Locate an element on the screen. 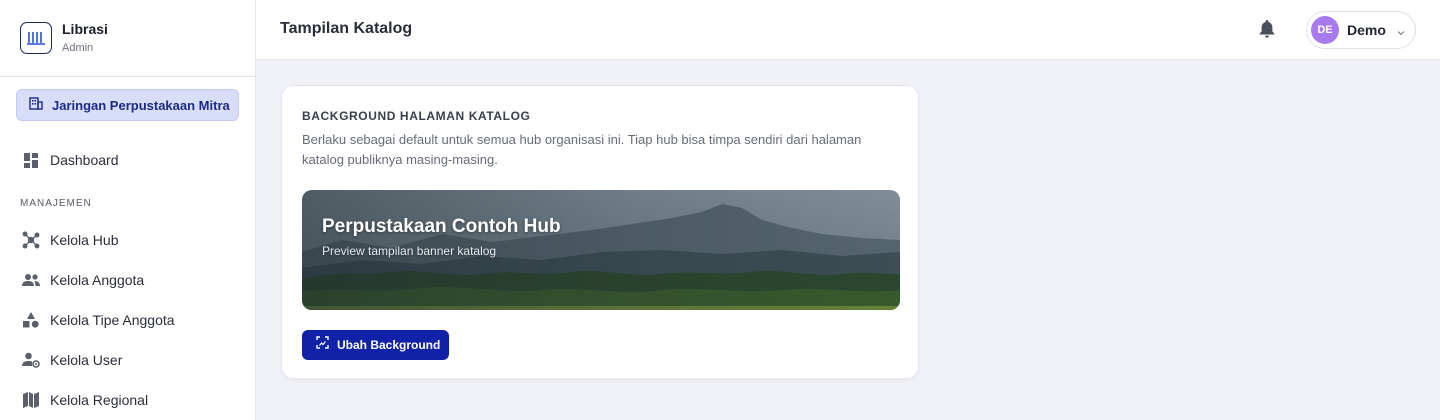 The height and width of the screenshot is (420, 1440). page-title: Tampilan Katalog is located at coordinates (346, 28).